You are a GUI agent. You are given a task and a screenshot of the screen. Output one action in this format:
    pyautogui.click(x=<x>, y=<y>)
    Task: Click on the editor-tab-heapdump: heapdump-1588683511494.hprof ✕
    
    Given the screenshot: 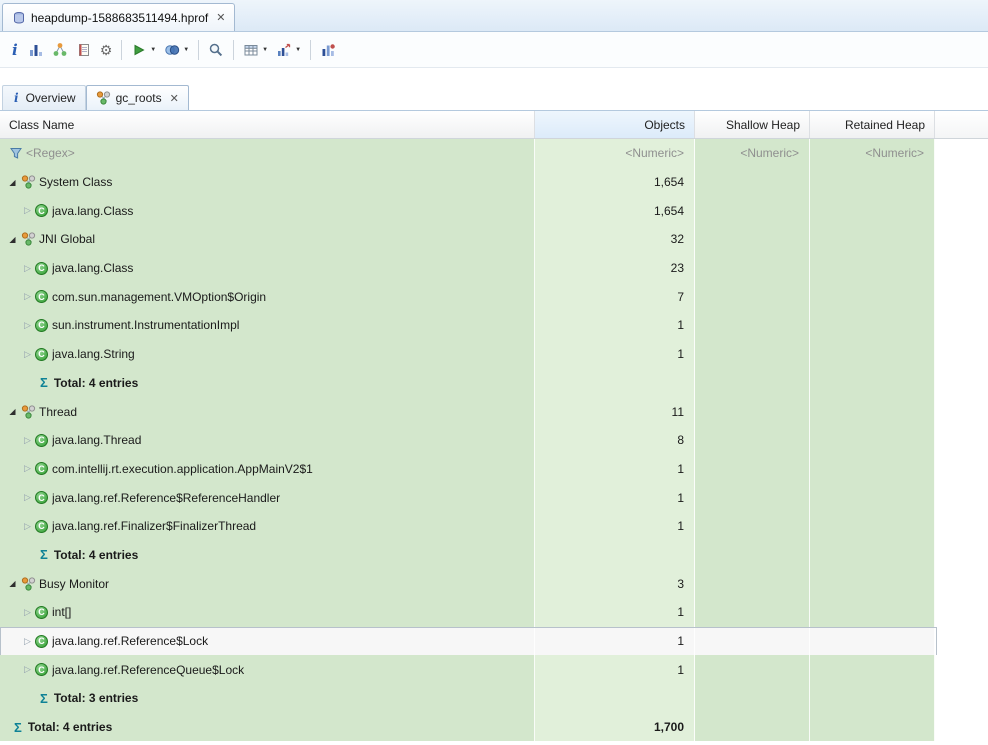 What is the action you would take?
    pyautogui.click(x=119, y=17)
    